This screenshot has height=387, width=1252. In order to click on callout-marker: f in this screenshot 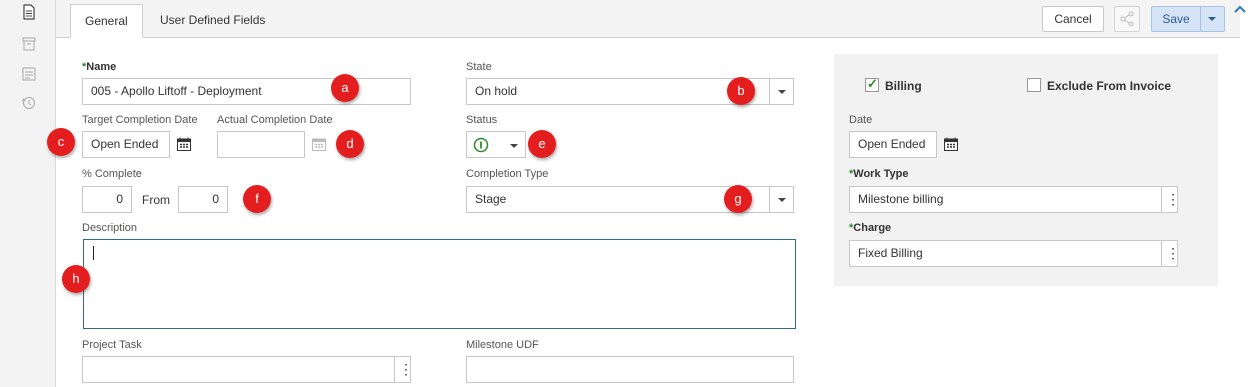, I will do `click(257, 199)`.